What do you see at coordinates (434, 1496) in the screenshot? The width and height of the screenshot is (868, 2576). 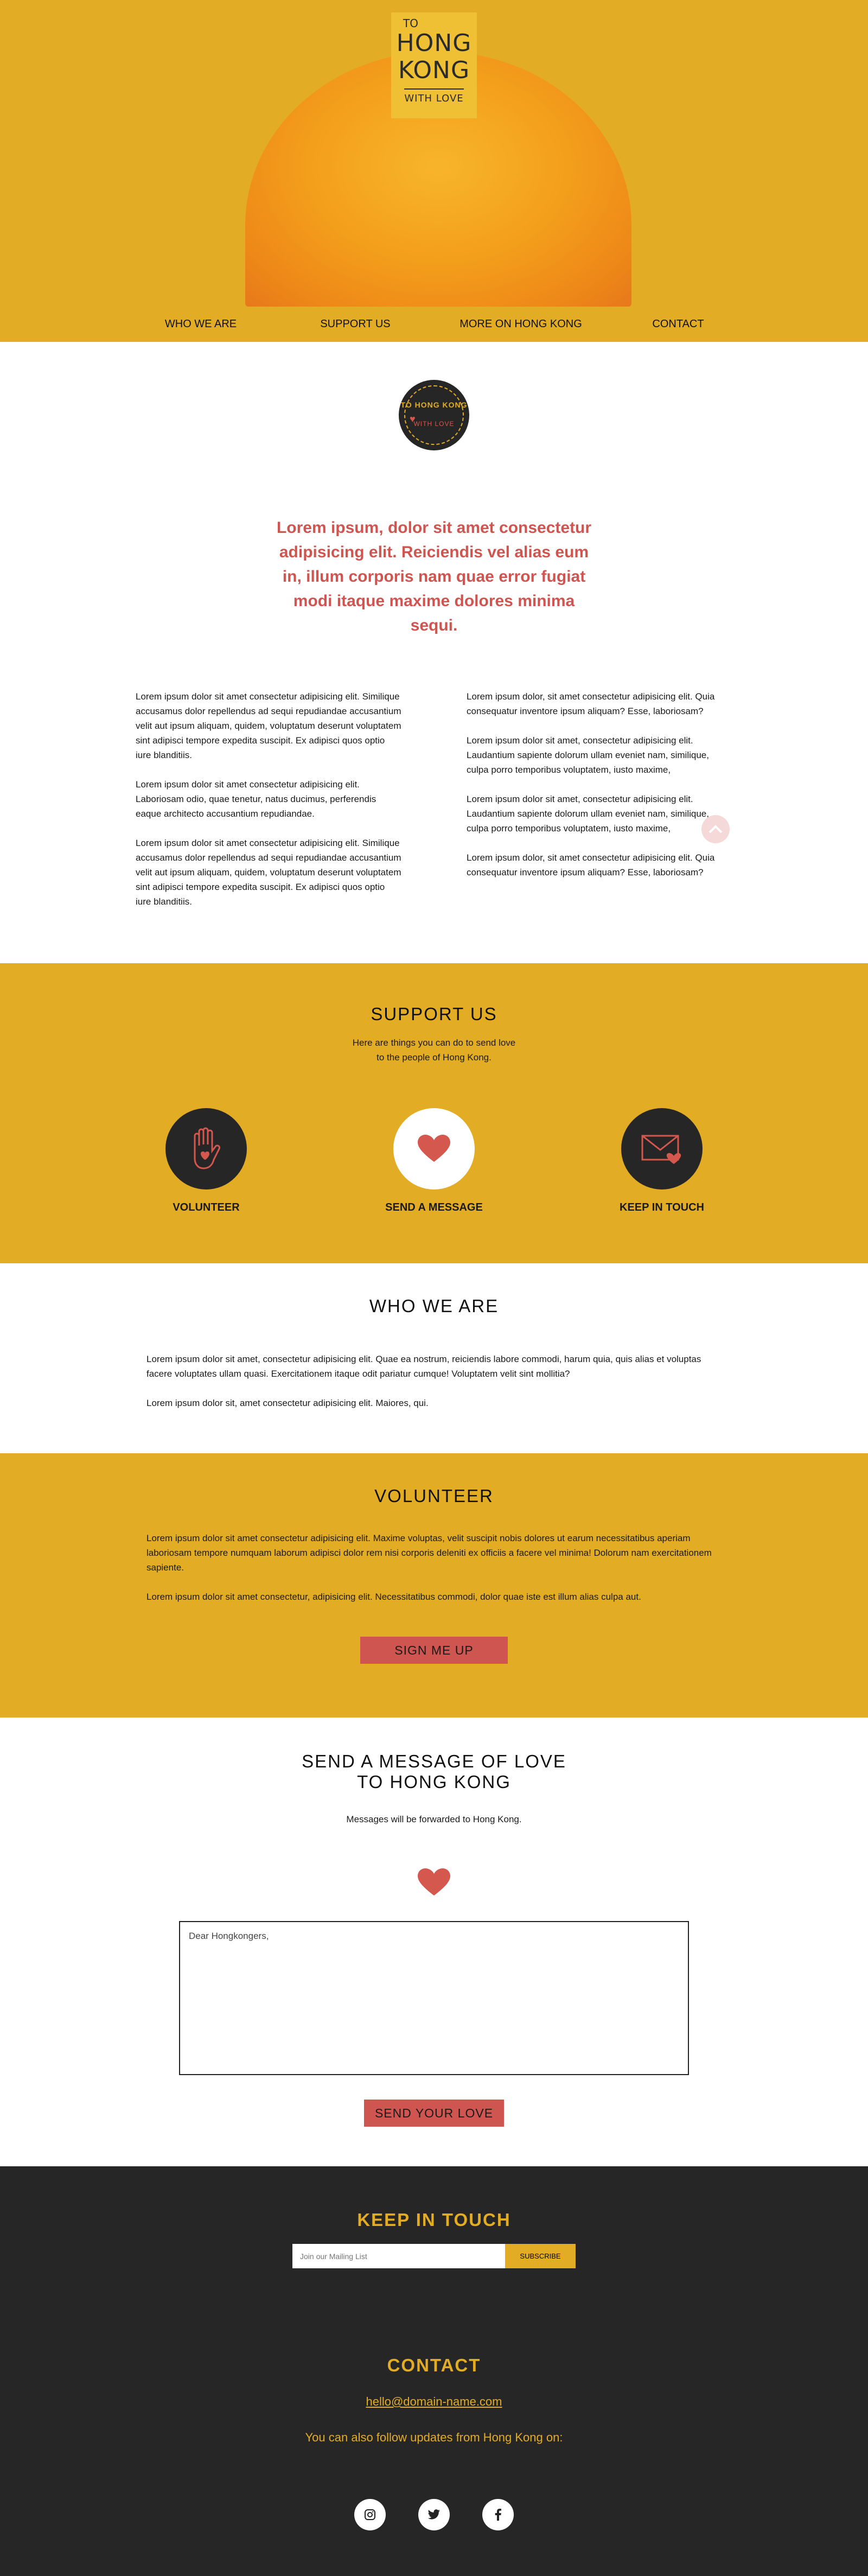 I see `volunteer-title: VOLUNTEER` at bounding box center [434, 1496].